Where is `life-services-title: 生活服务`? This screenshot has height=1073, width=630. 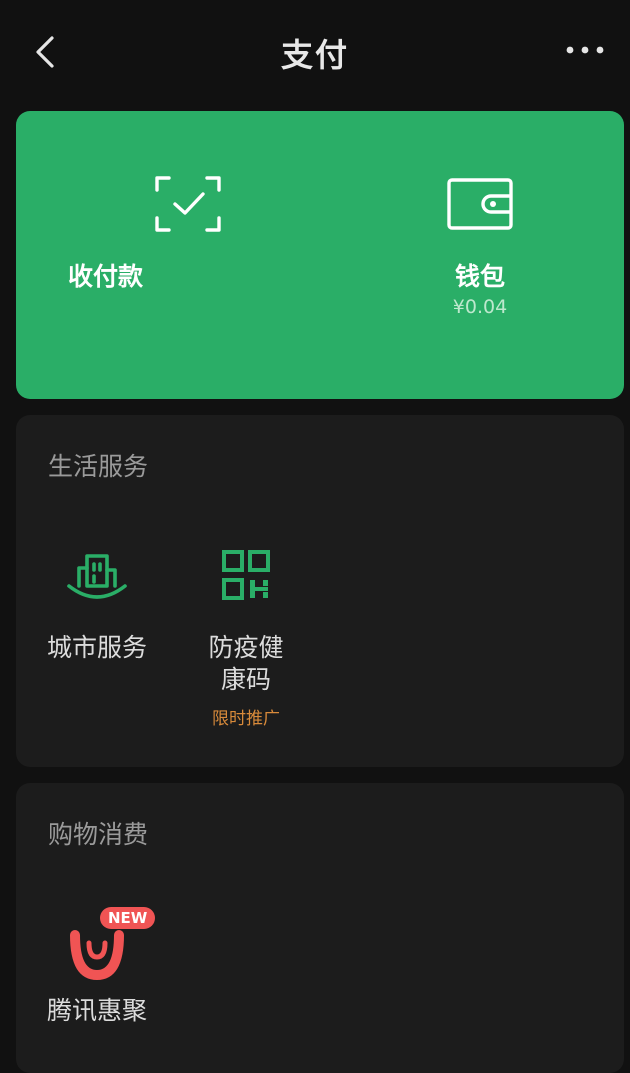
life-services-title: 生活服务 is located at coordinates (98, 466).